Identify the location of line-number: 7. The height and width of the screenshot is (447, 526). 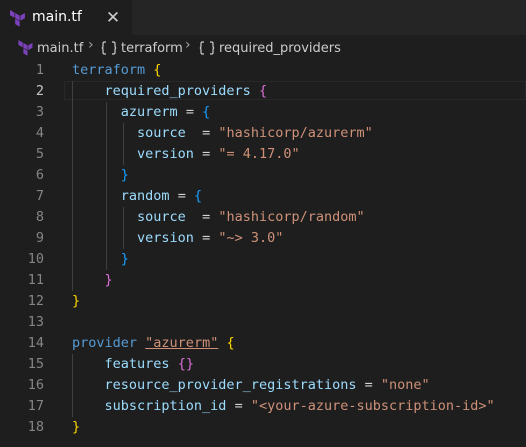
(39, 196).